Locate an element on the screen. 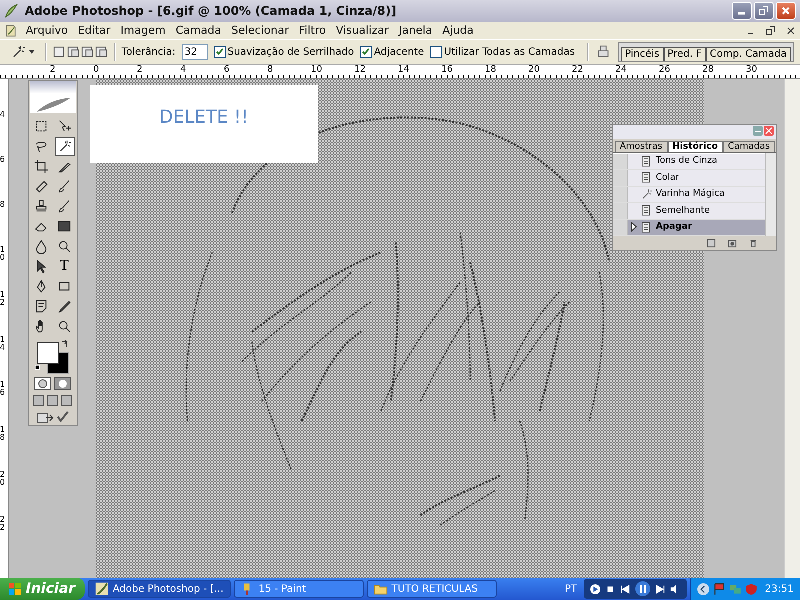 This screenshot has height=600, width=800. minimize-icon is located at coordinates (741, 13).